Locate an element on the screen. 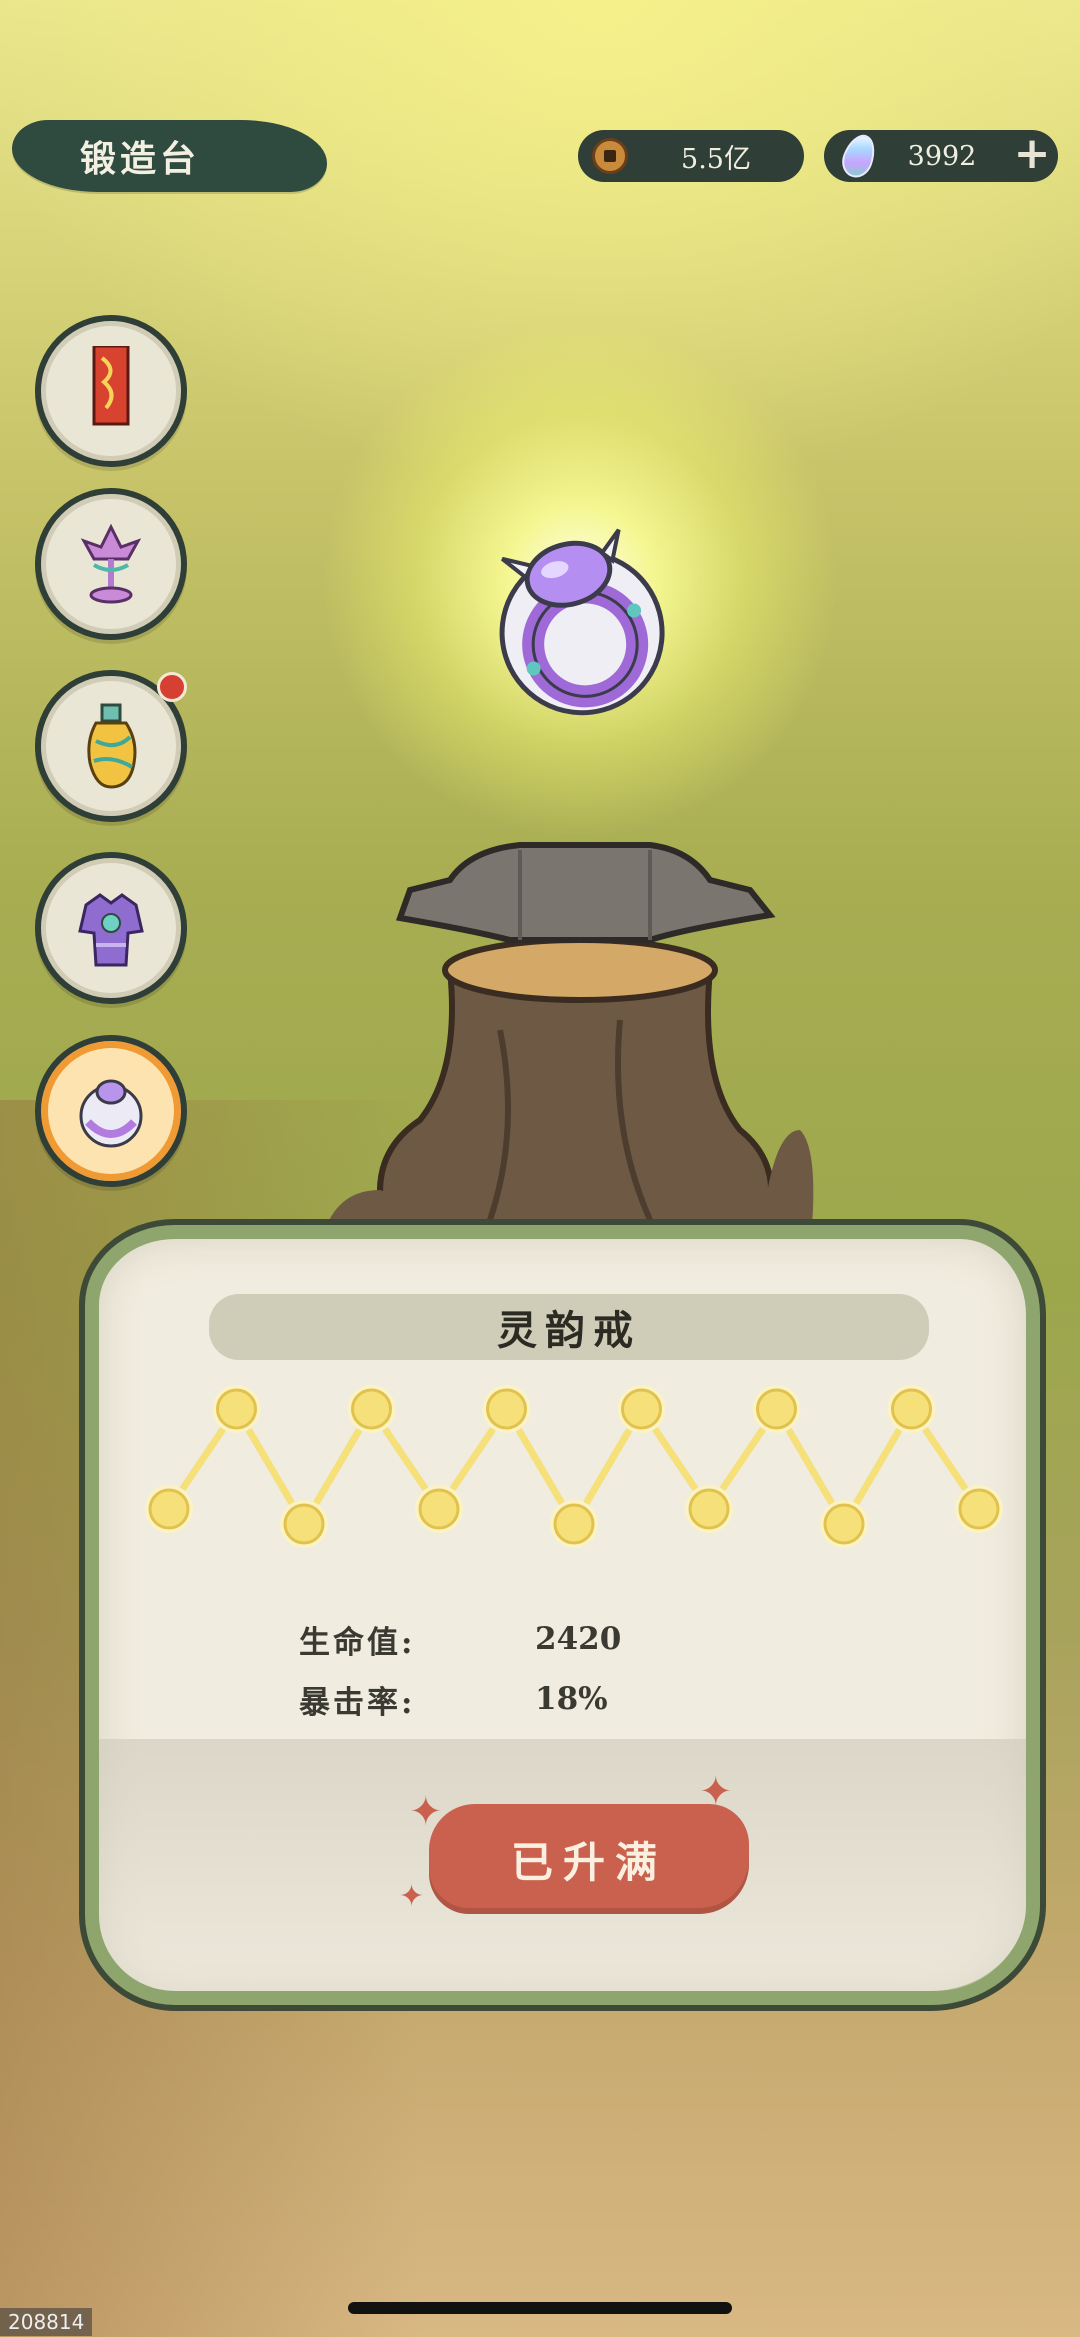 This screenshot has height=2337, width=1080. lotus-lamp-icon is located at coordinates (111, 563).